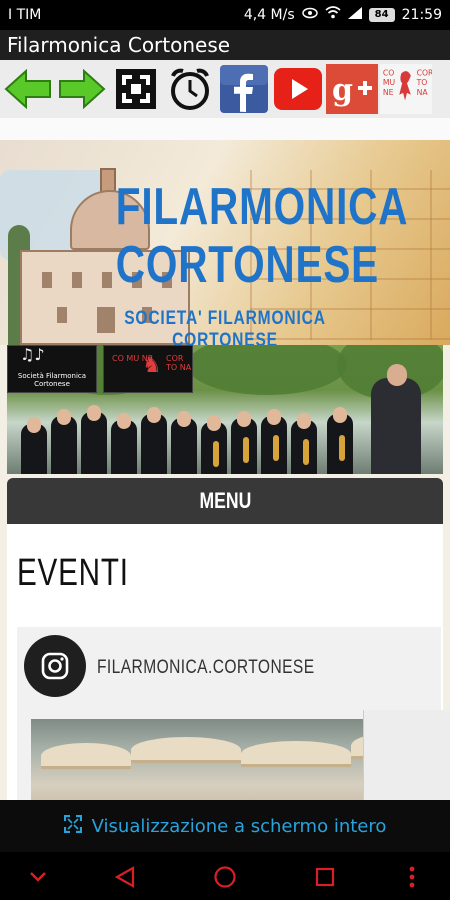 Image resolution: width=450 pixels, height=900 pixels. Describe the element at coordinates (52, 369) in the screenshot. I see `filarmonica-logo: ♫♪ Società Filarmonica Cortonese` at that location.